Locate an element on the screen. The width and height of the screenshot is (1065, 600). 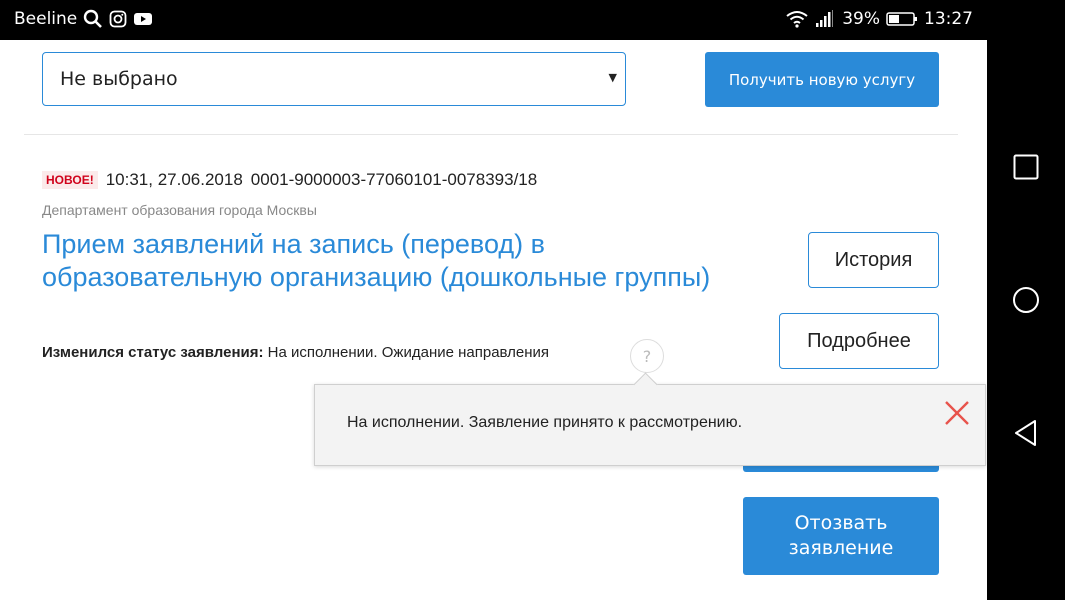
close-icon is located at coordinates (957, 413).